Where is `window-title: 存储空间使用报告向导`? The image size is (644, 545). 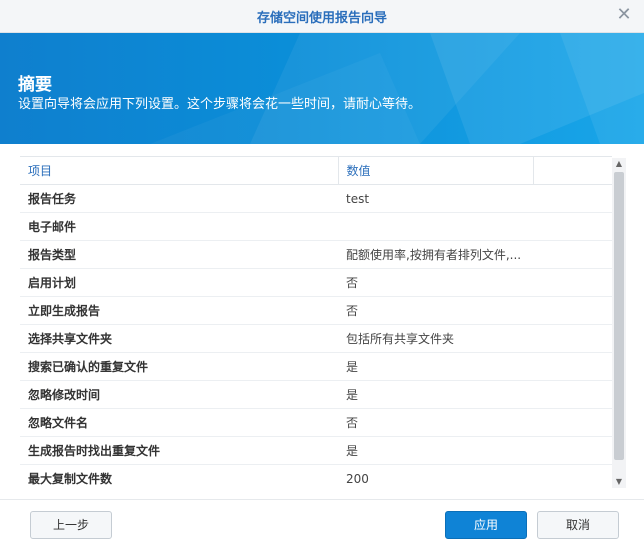 window-title: 存储空间使用报告向导 is located at coordinates (321, 18).